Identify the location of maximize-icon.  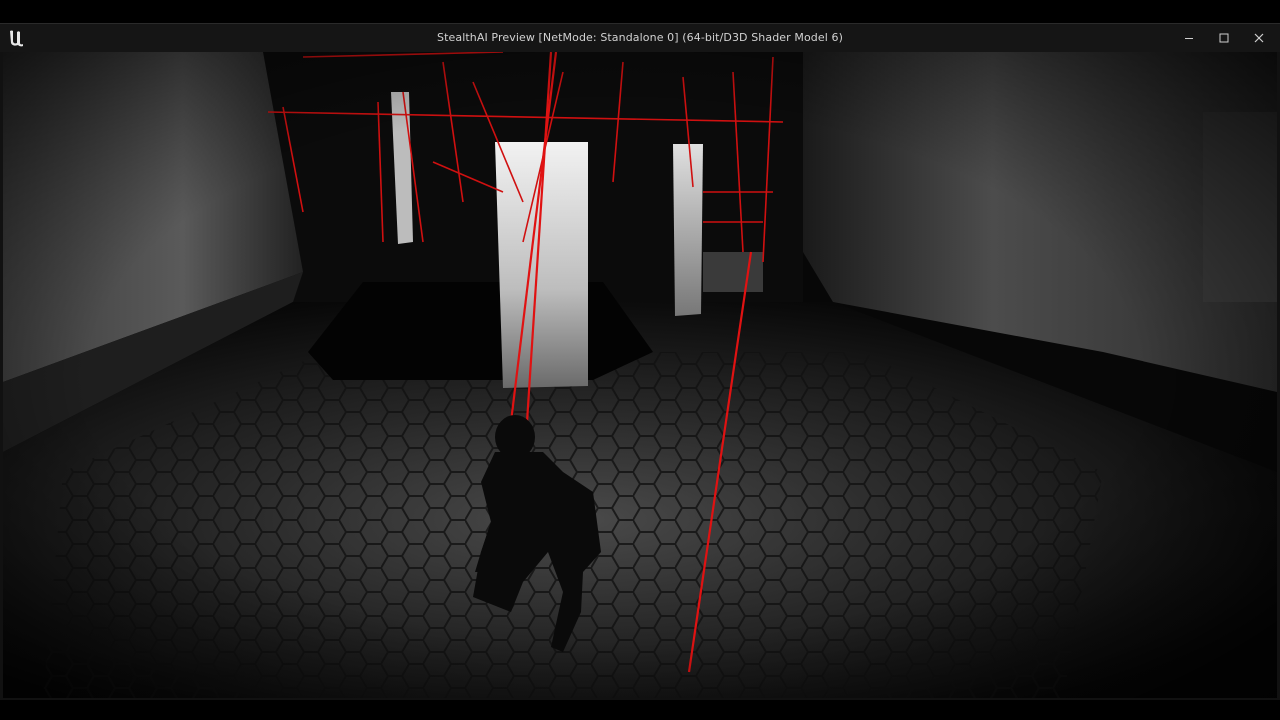
(1224, 38).